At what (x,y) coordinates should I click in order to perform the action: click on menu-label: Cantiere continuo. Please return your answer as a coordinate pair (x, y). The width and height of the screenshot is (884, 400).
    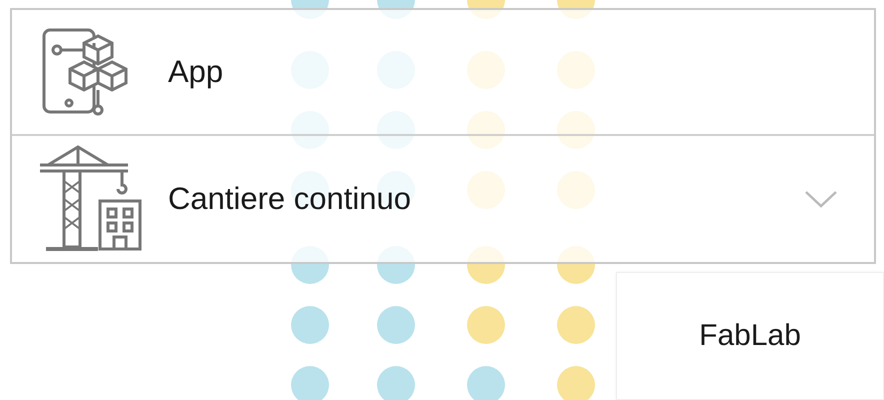
    Looking at the image, I should click on (289, 199).